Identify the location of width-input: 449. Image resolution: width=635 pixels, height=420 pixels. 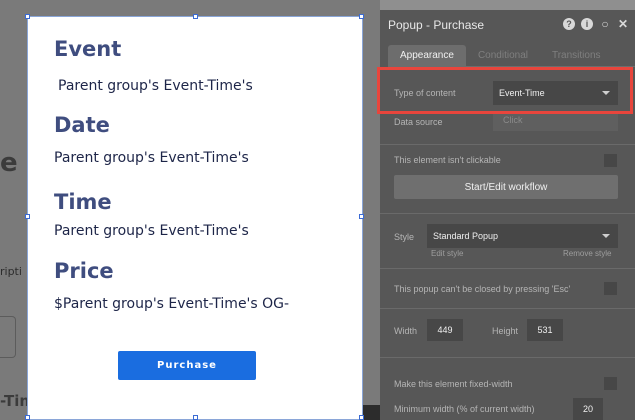
(445, 330).